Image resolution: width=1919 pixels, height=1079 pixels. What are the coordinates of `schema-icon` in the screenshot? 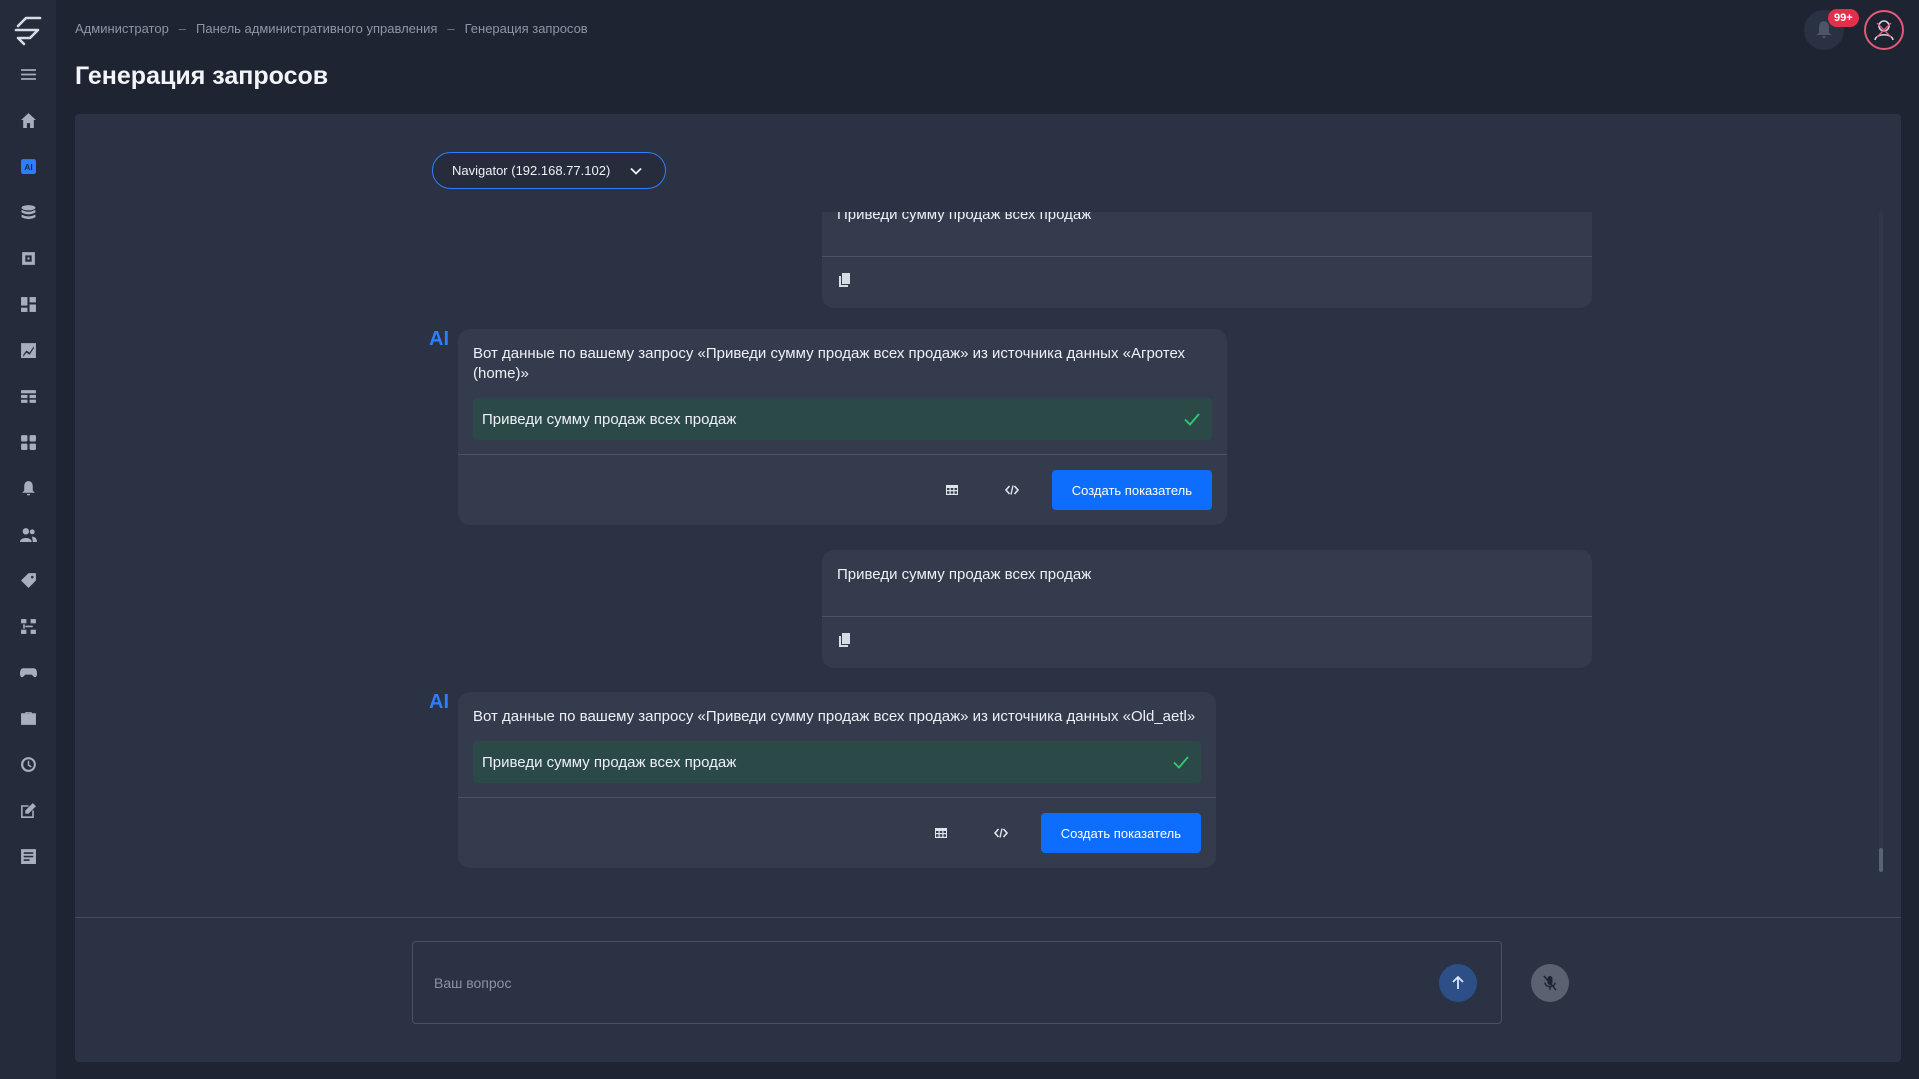 It's located at (28, 626).